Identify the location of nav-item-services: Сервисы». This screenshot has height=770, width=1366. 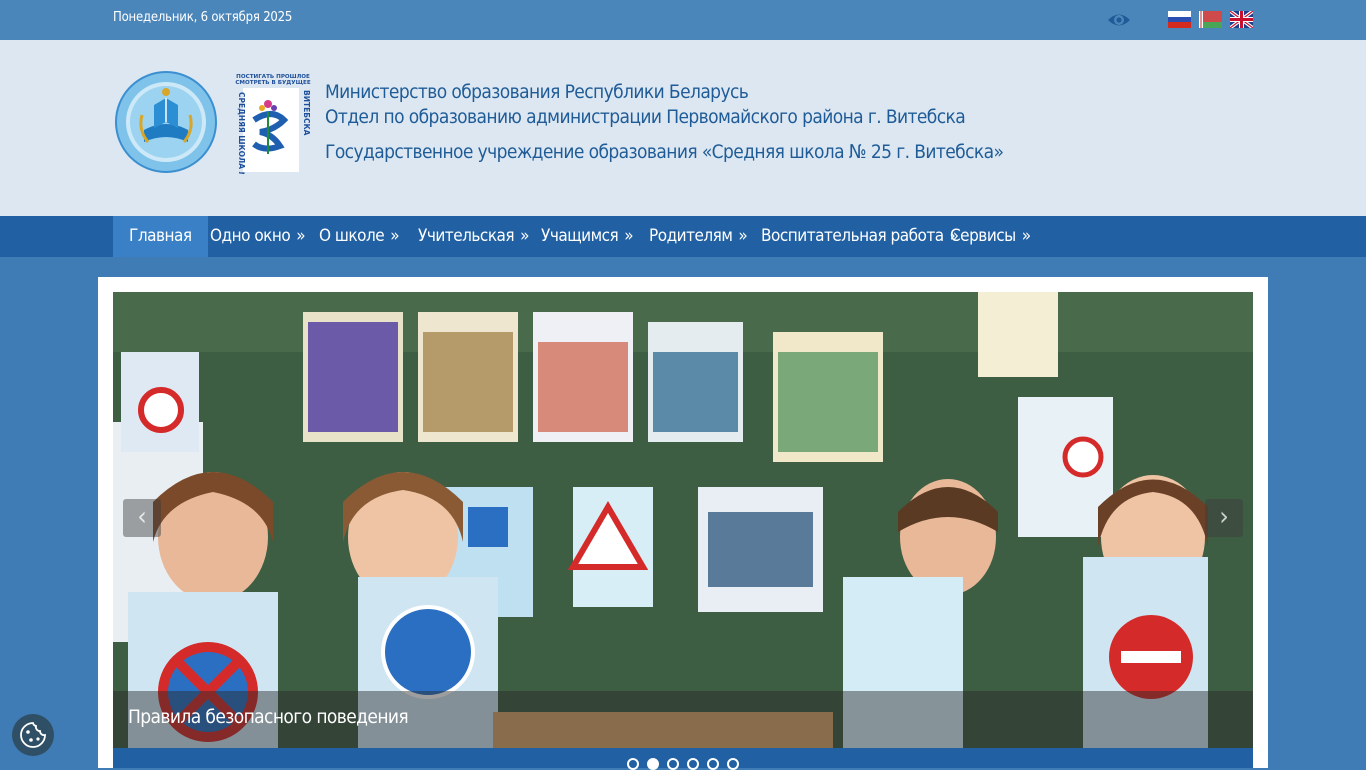
(990, 236).